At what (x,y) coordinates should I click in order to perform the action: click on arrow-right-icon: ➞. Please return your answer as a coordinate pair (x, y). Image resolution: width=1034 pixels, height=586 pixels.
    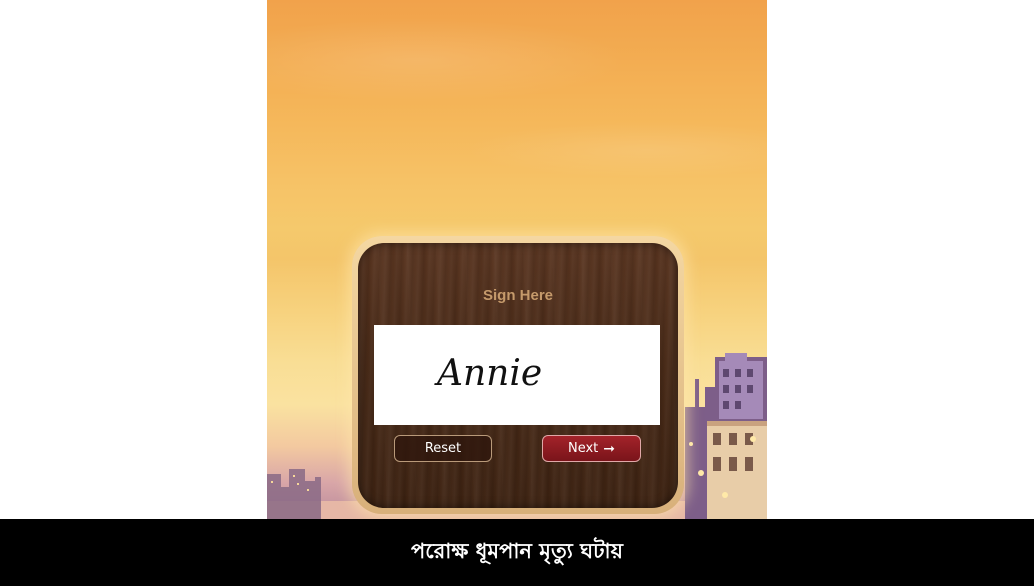
    Looking at the image, I should click on (609, 448).